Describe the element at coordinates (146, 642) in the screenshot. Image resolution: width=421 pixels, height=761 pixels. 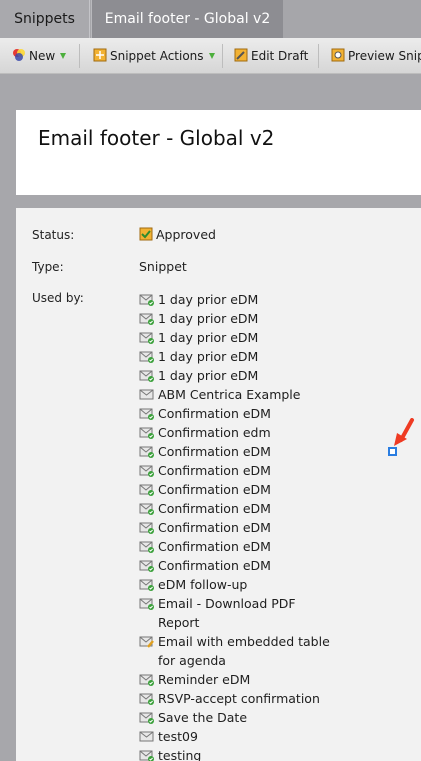
I see `edited-email-icon` at that location.